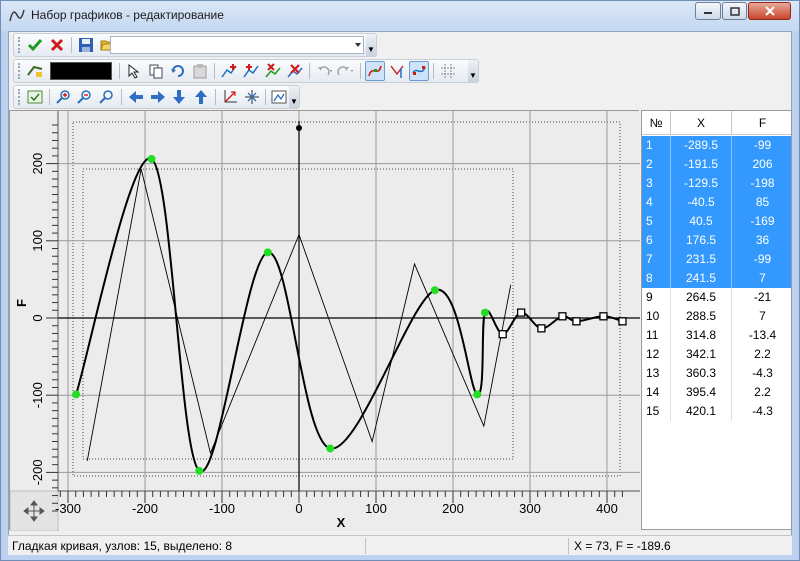  I want to click on table-row: 12 342.1 2.2, so click(716, 354).